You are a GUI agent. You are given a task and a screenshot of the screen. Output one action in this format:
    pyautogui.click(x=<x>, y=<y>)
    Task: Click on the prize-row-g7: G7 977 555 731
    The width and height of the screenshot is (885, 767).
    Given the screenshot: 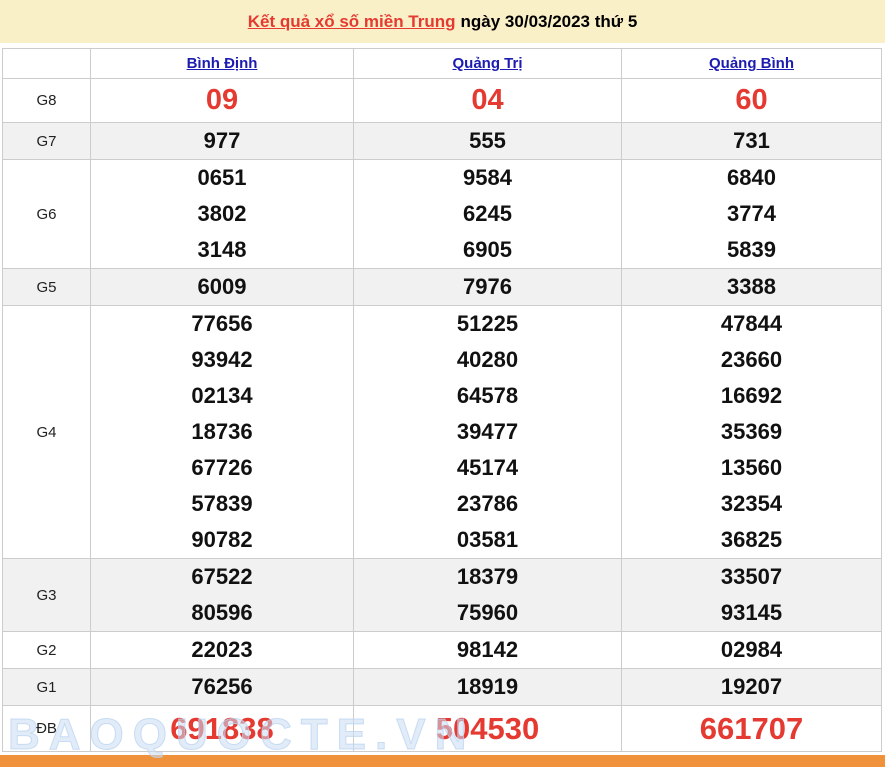 What is the action you would take?
    pyautogui.click(x=442, y=141)
    